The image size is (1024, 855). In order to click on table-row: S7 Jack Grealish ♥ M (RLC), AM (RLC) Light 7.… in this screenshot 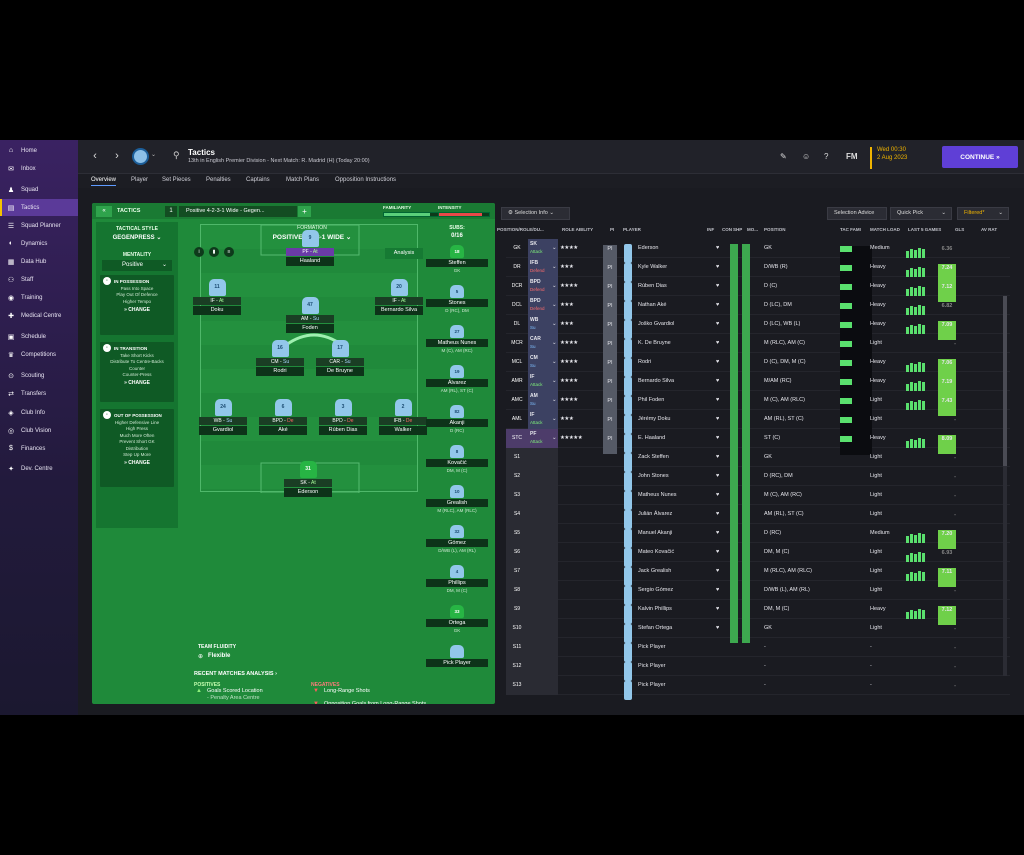, I will do `click(758, 574)`.